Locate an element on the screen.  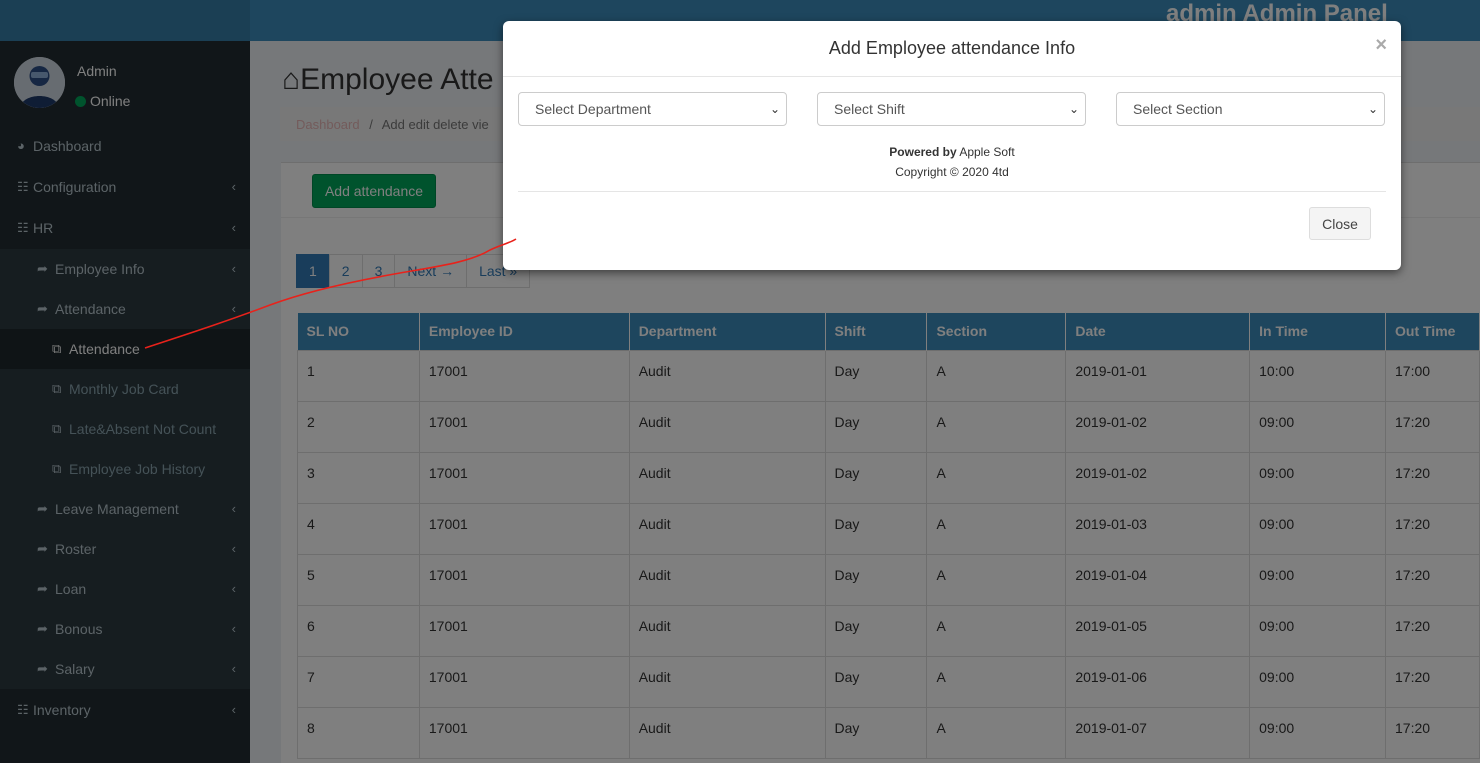
powered-by-label: Powered by is located at coordinates (923, 152).